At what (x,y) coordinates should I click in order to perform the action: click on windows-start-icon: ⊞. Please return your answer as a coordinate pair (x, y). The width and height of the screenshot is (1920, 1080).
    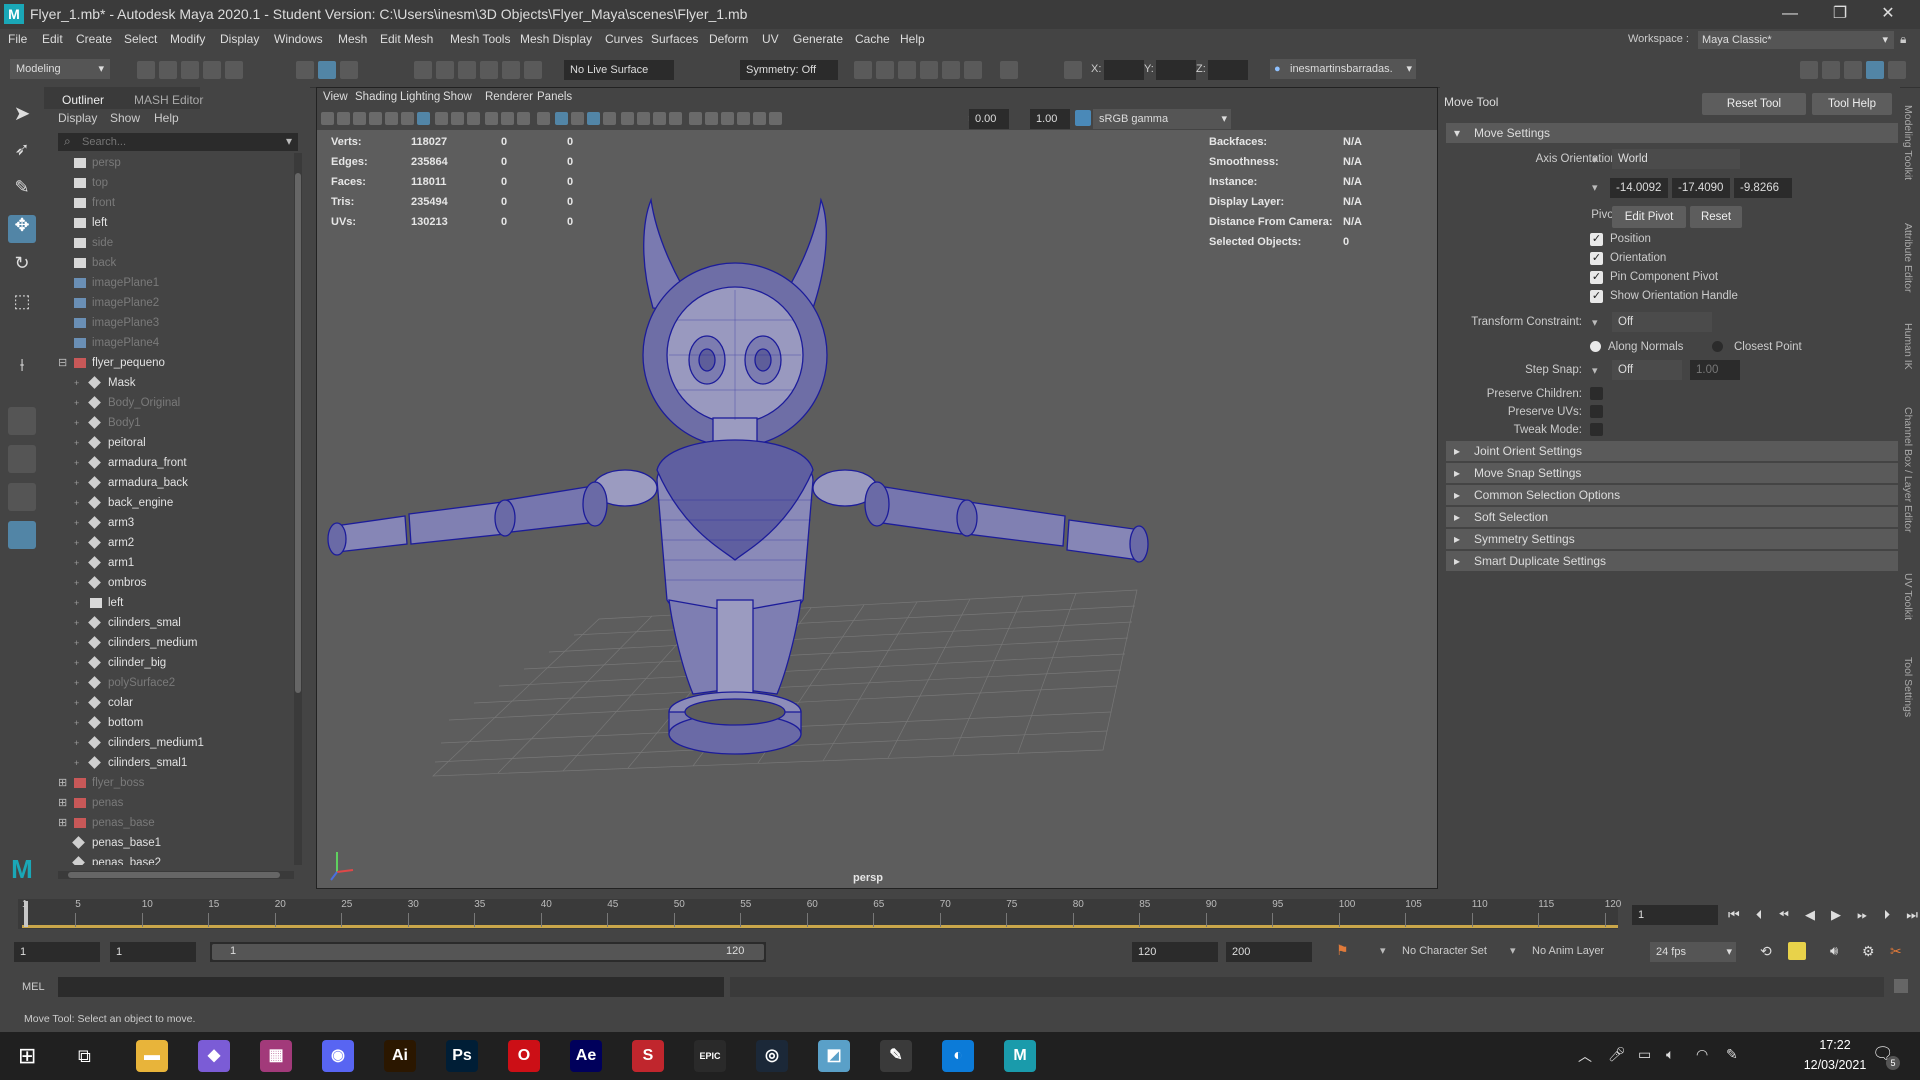
    Looking at the image, I should click on (30, 1056).